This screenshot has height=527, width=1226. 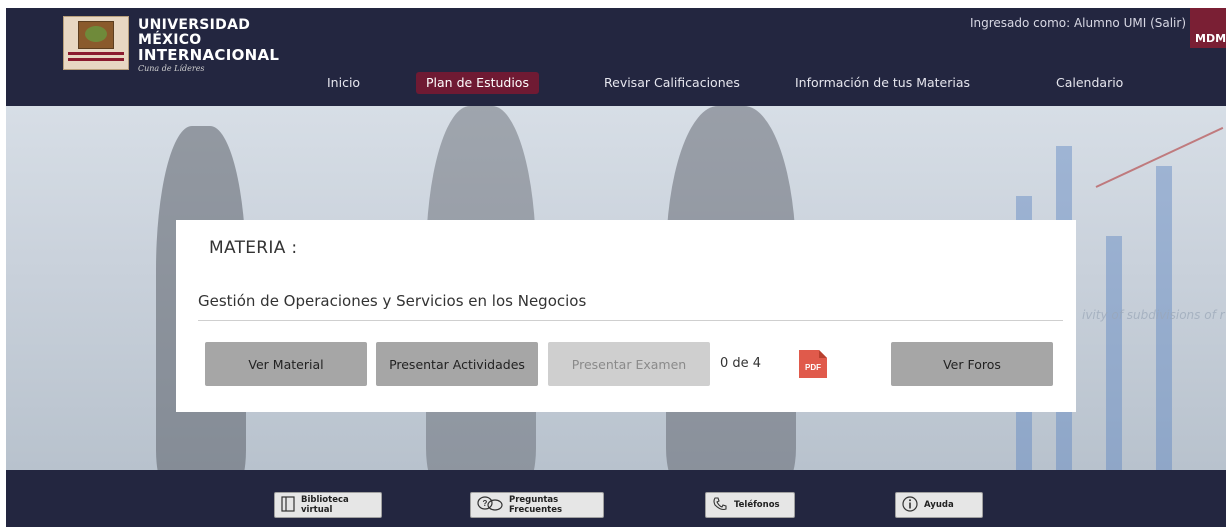 I want to click on telefonos-button: Teléfonos, so click(x=750, y=505).